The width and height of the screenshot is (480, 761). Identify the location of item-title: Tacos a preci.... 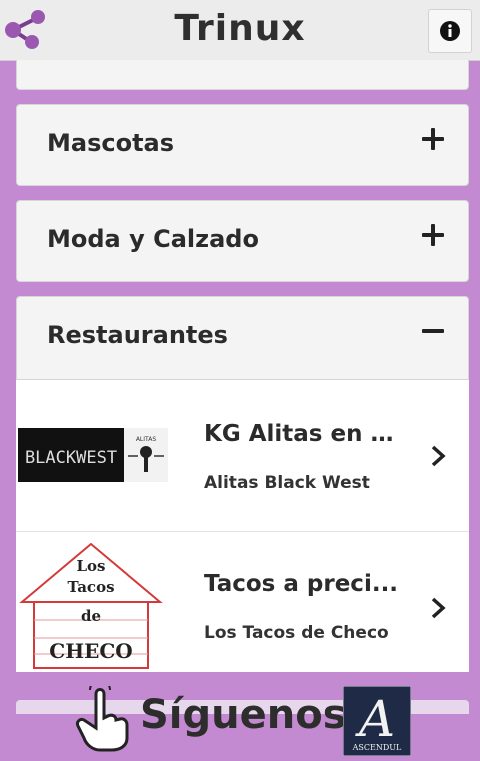
(301, 584).